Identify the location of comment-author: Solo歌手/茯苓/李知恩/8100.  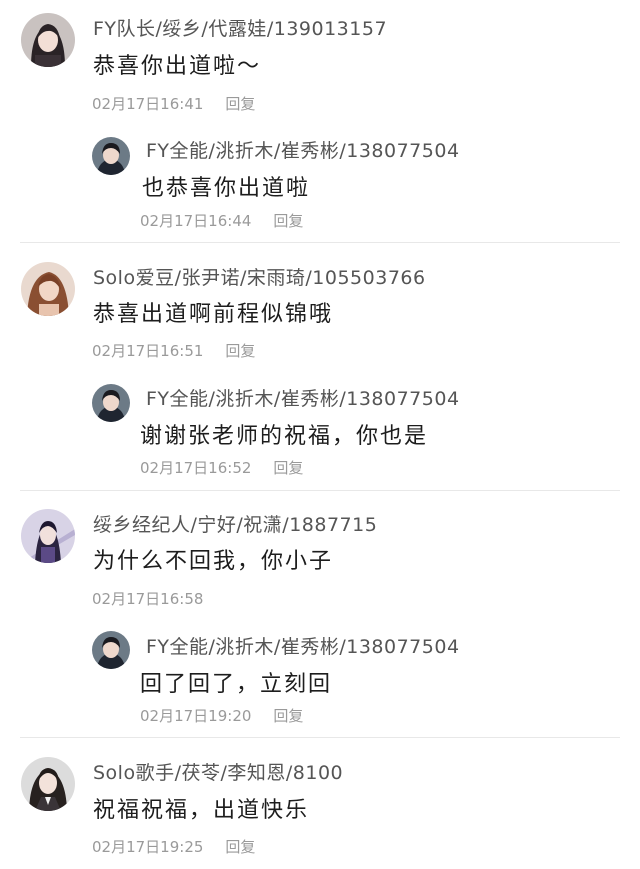
(218, 771).